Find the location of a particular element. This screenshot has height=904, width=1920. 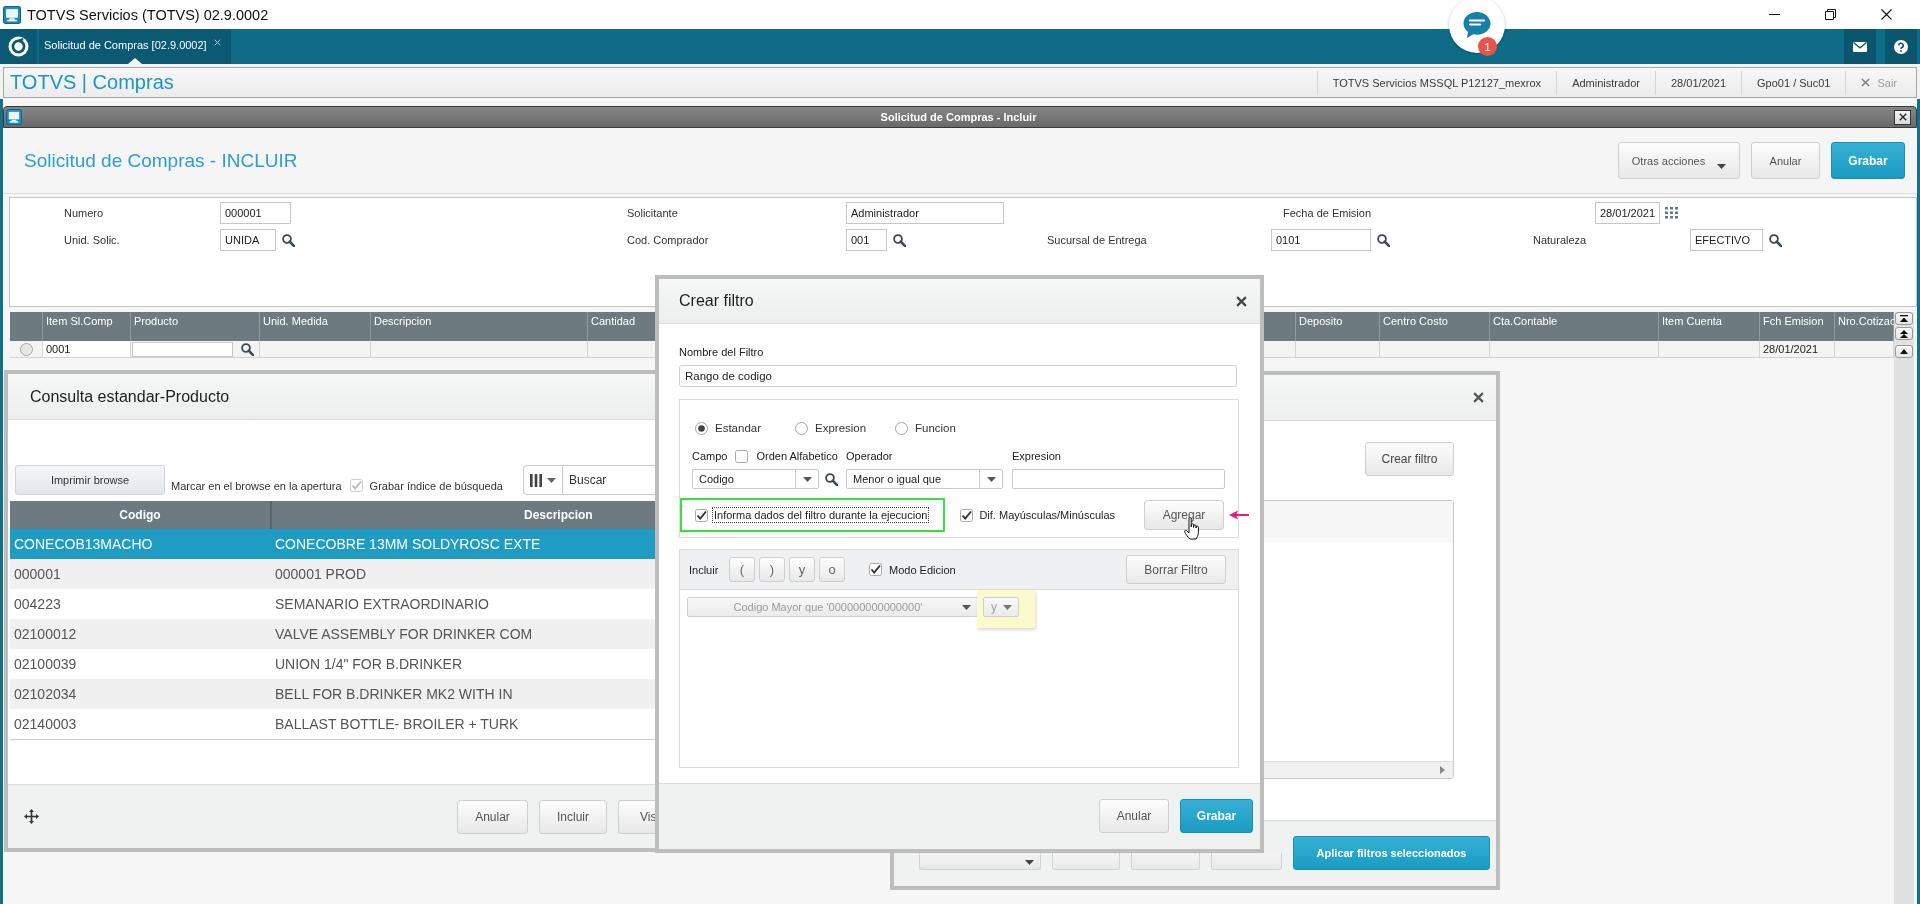

operator-button: o is located at coordinates (832, 569).